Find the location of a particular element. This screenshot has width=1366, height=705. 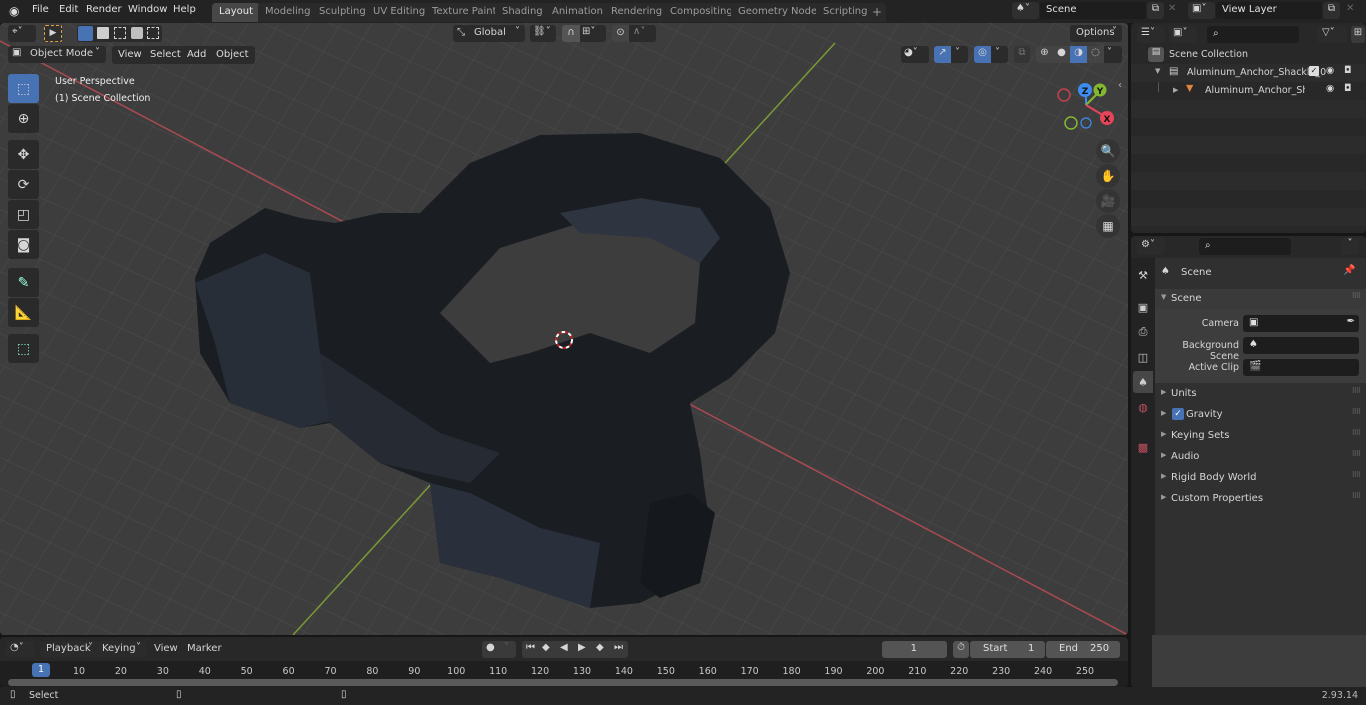

duplicate-scene-icon: ⧉ is located at coordinates (1155, 10).